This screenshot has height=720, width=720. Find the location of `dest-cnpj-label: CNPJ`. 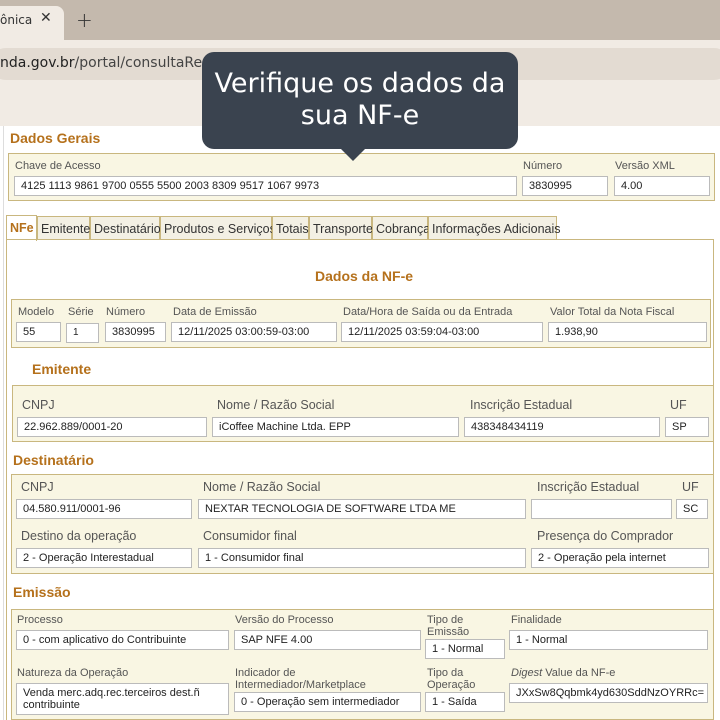

dest-cnpj-label: CNPJ is located at coordinates (37, 487).